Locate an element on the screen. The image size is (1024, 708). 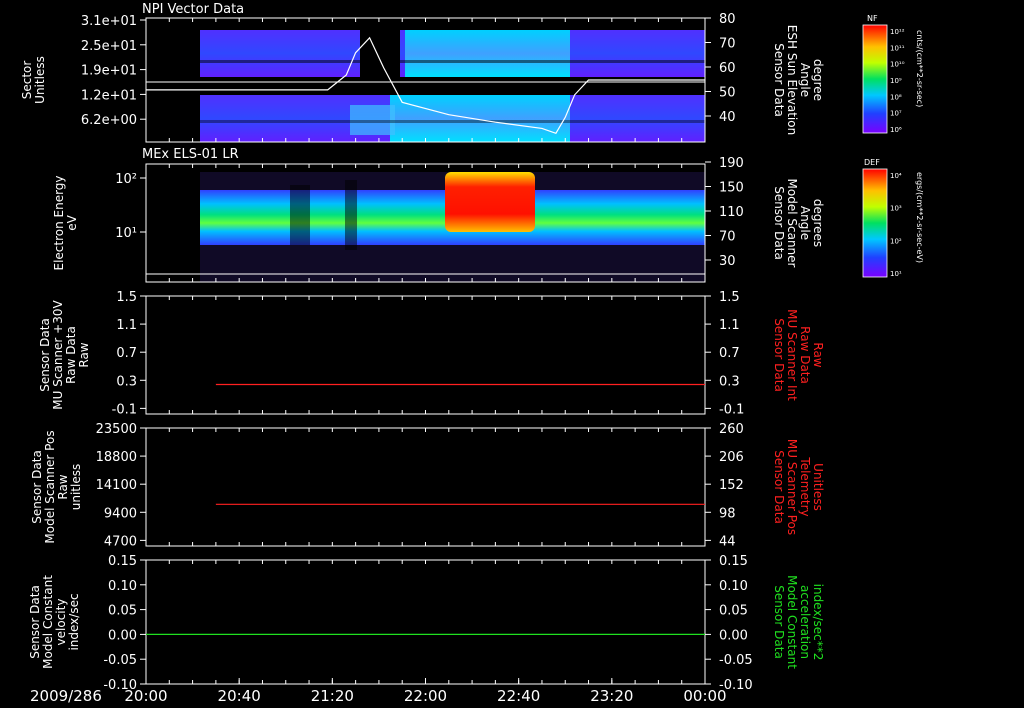
nf-colorbar-unit: cnts/(cm**2-sr-sec) is located at coordinates (919, 68).